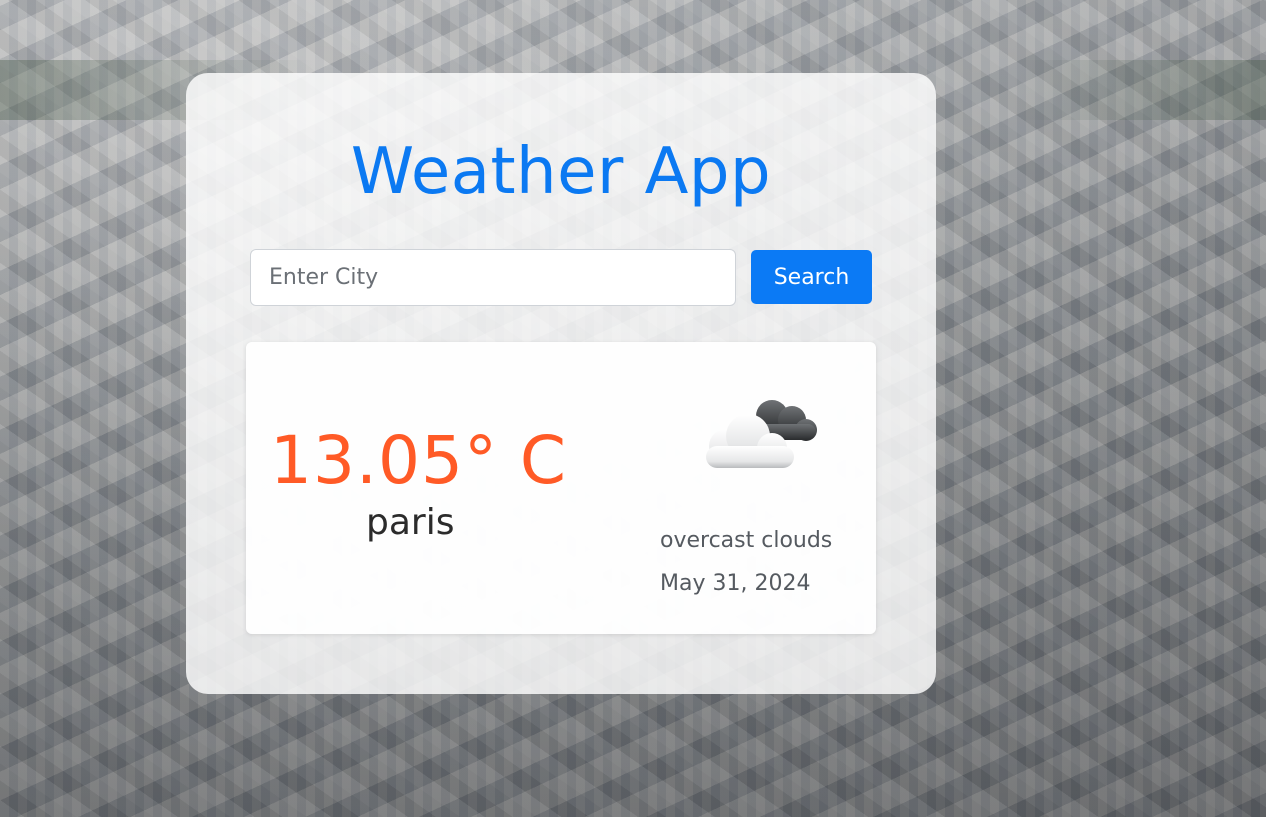  Describe the element at coordinates (735, 583) in the screenshot. I see `weather-date: May 31, 2024` at that location.